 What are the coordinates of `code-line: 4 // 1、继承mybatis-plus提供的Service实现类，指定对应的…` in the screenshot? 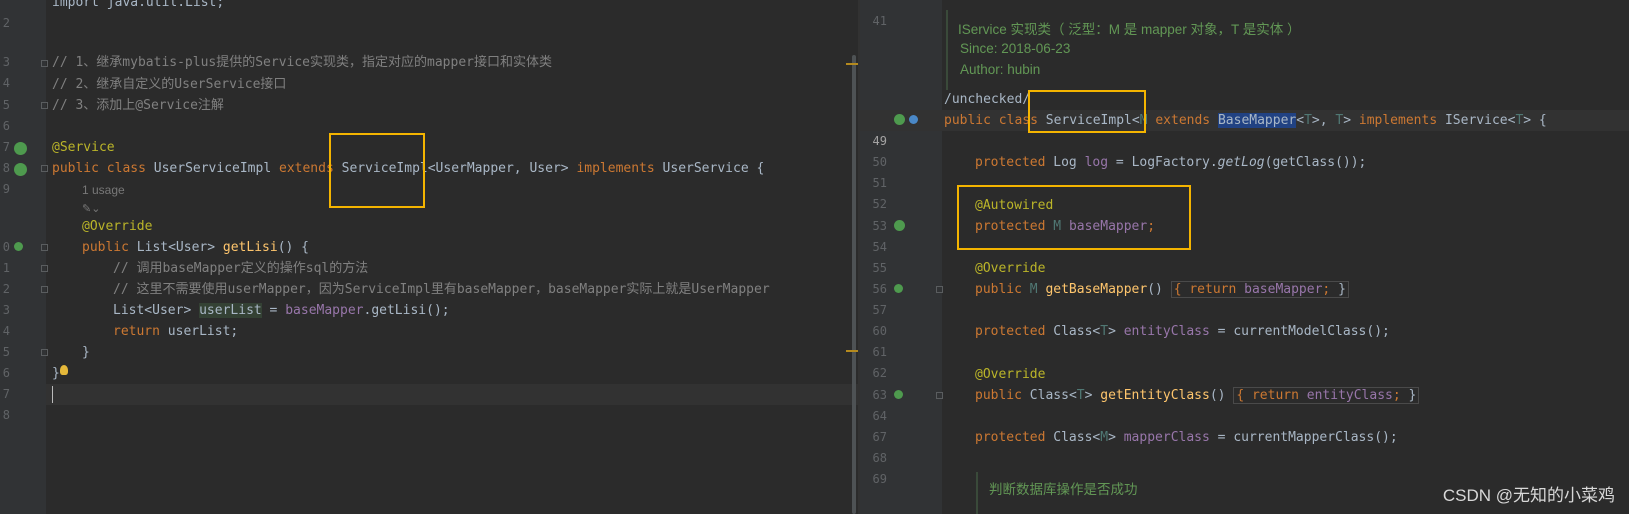 It's located at (429, 71).